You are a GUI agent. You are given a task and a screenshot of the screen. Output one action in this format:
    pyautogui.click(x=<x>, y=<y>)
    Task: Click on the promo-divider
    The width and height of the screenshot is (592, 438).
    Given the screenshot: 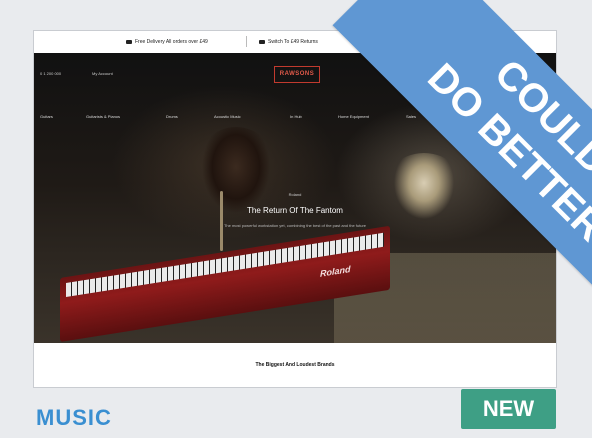 What is the action you would take?
    pyautogui.click(x=246, y=41)
    